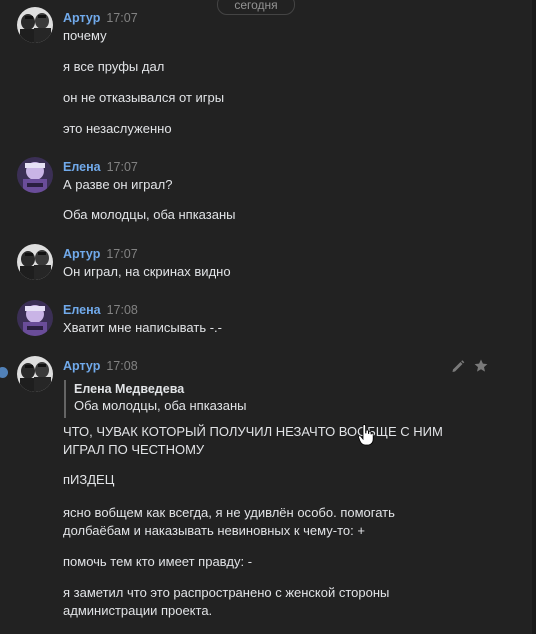 Image resolution: width=536 pixels, height=634 pixels. I want to click on message-text: он не отказывался от игры, so click(144, 97).